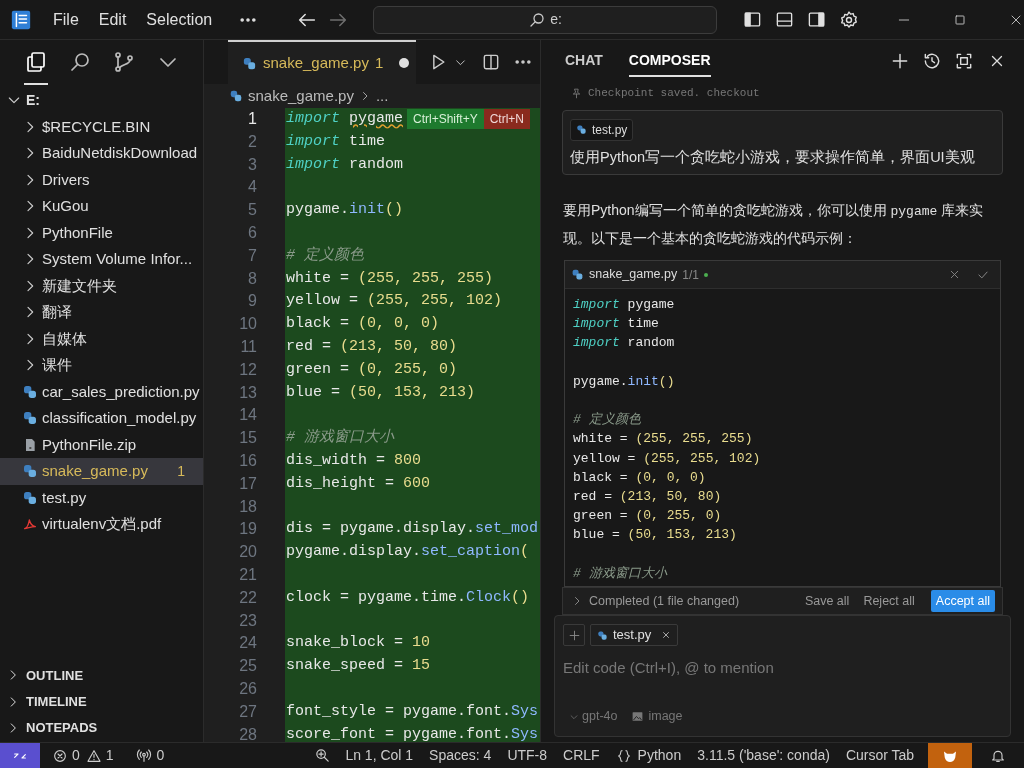 Image resolution: width=1024 pixels, height=768 pixels. What do you see at coordinates (816, 19) in the screenshot?
I see `right-sidebar-layout-icon` at bounding box center [816, 19].